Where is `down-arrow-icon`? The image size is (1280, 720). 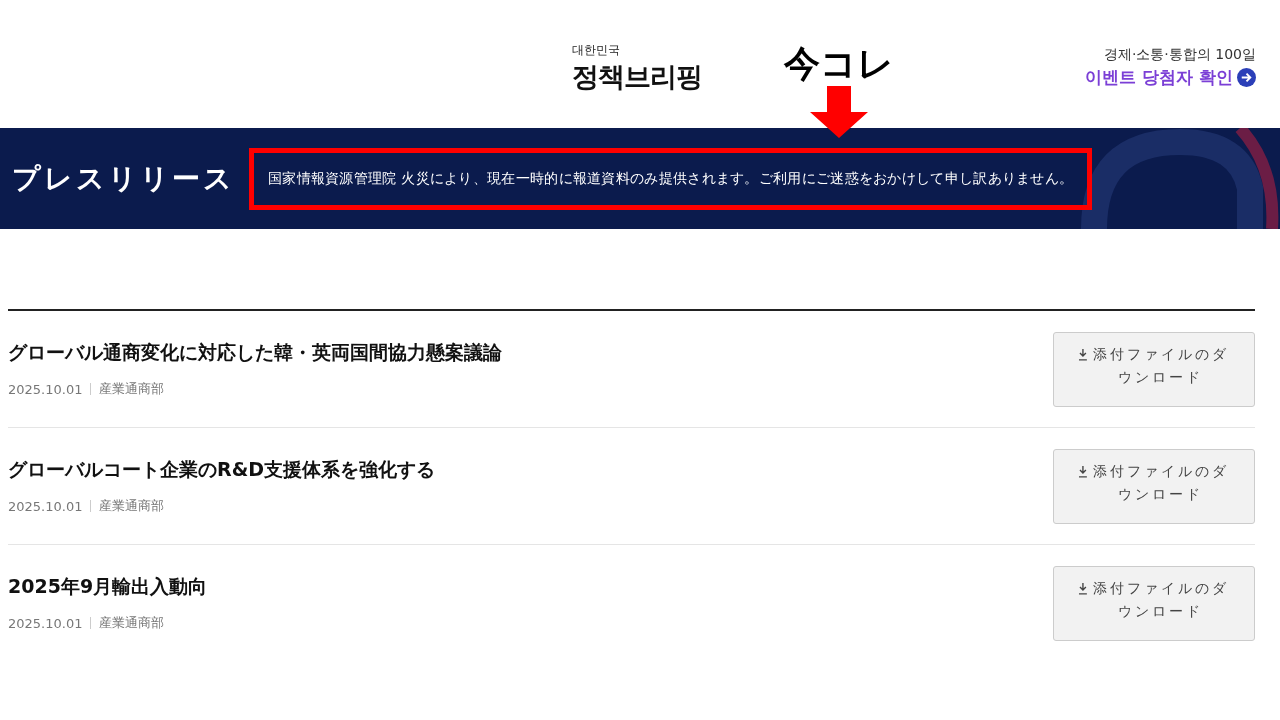 down-arrow-icon is located at coordinates (839, 112).